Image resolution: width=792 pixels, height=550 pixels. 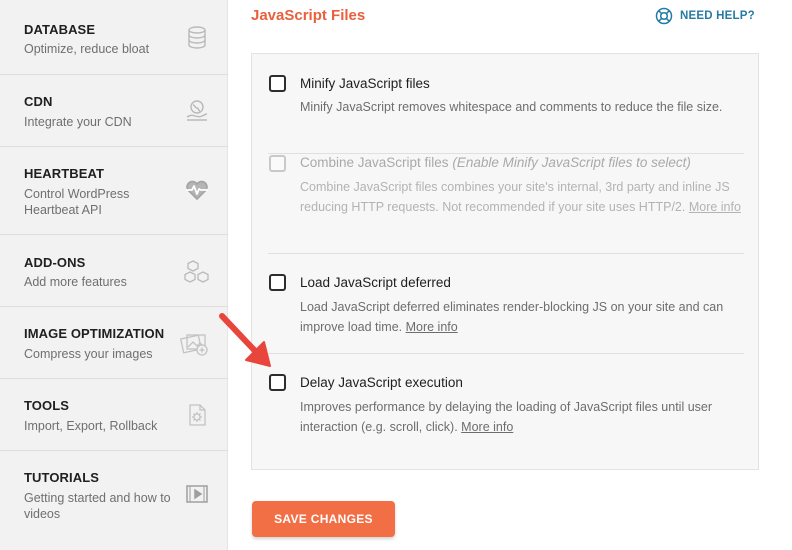 What do you see at coordinates (197, 110) in the screenshot?
I see `cdn-globe-icon` at bounding box center [197, 110].